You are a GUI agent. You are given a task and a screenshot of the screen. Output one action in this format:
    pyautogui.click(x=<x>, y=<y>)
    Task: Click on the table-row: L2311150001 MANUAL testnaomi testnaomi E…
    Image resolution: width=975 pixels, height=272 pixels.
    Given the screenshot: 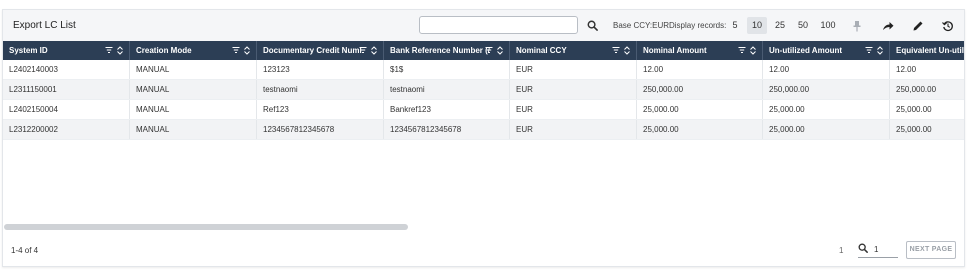 What is the action you would take?
    pyautogui.click(x=483, y=90)
    